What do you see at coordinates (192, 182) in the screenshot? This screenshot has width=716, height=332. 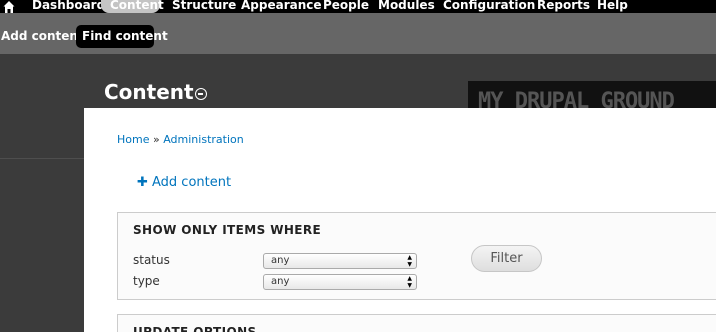 I see `add-content-label: Add content` at bounding box center [192, 182].